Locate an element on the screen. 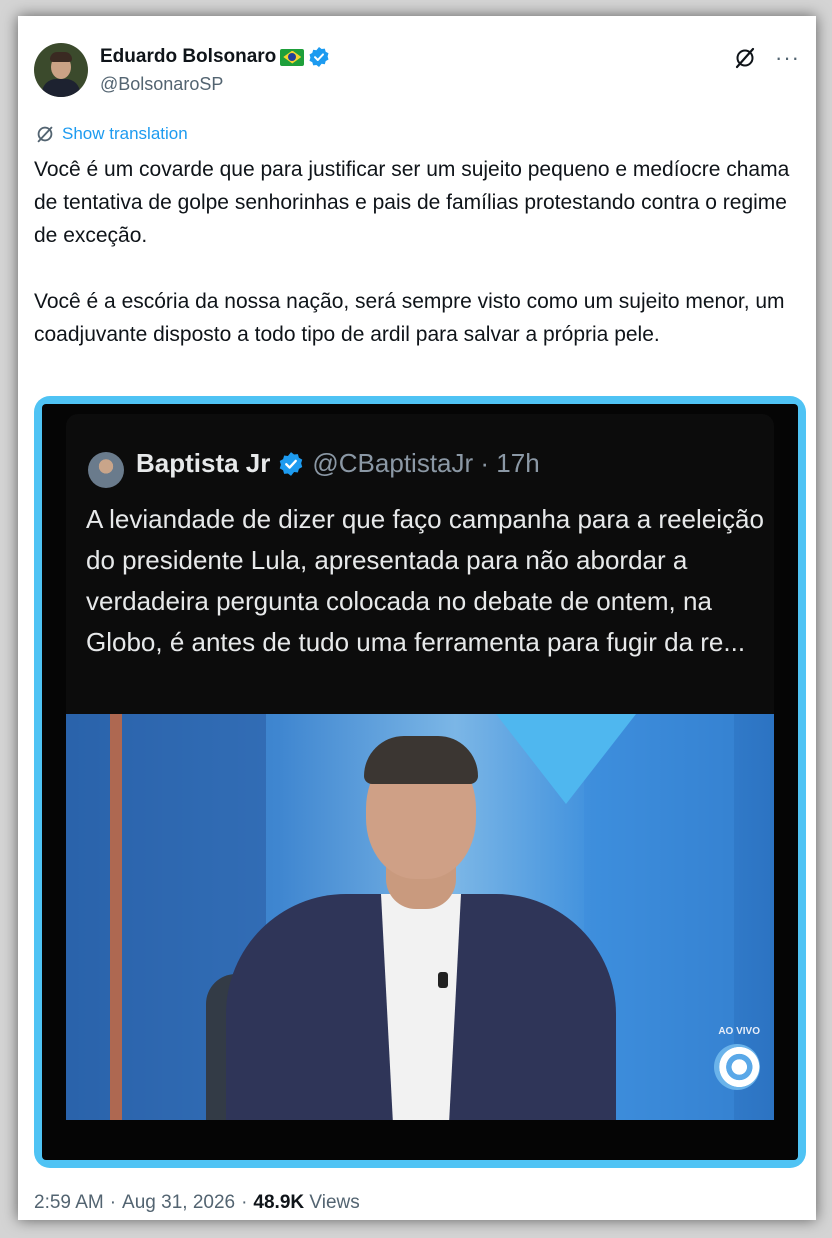 The image size is (832, 1238). live-label: AO VIVO is located at coordinates (739, 1031).